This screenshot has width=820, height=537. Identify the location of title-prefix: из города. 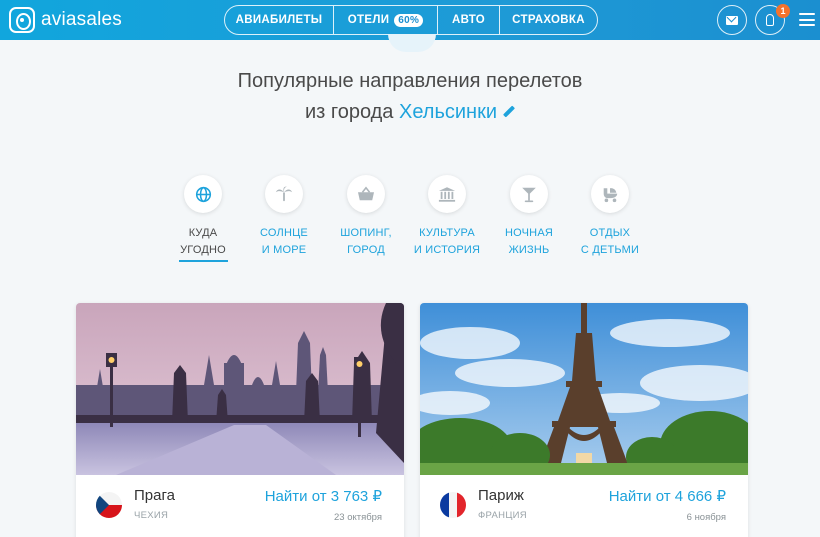
(349, 112).